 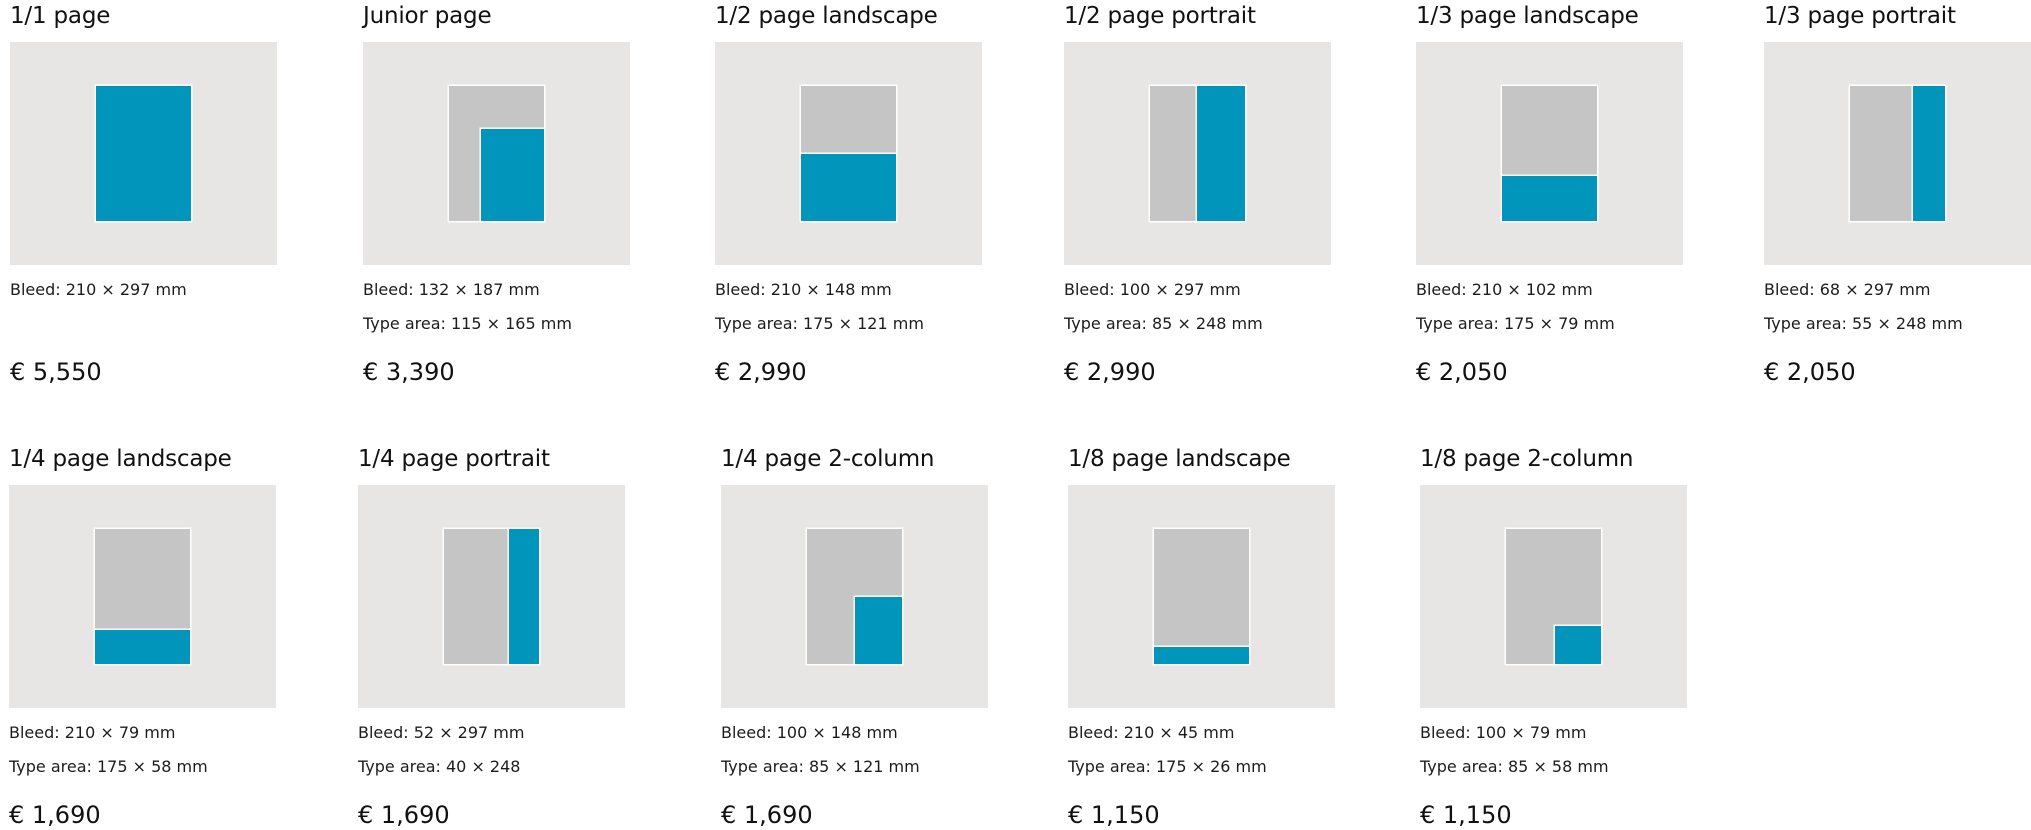 What do you see at coordinates (1515, 323) in the screenshot?
I see `type-area-spec: Type area: 175 × 79 mm` at bounding box center [1515, 323].